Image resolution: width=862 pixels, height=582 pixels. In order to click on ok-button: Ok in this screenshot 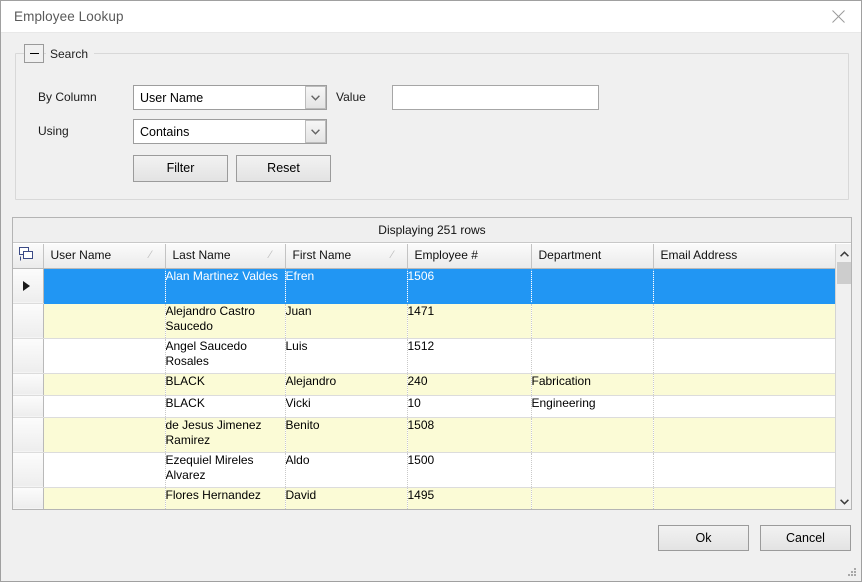, I will do `click(703, 538)`.